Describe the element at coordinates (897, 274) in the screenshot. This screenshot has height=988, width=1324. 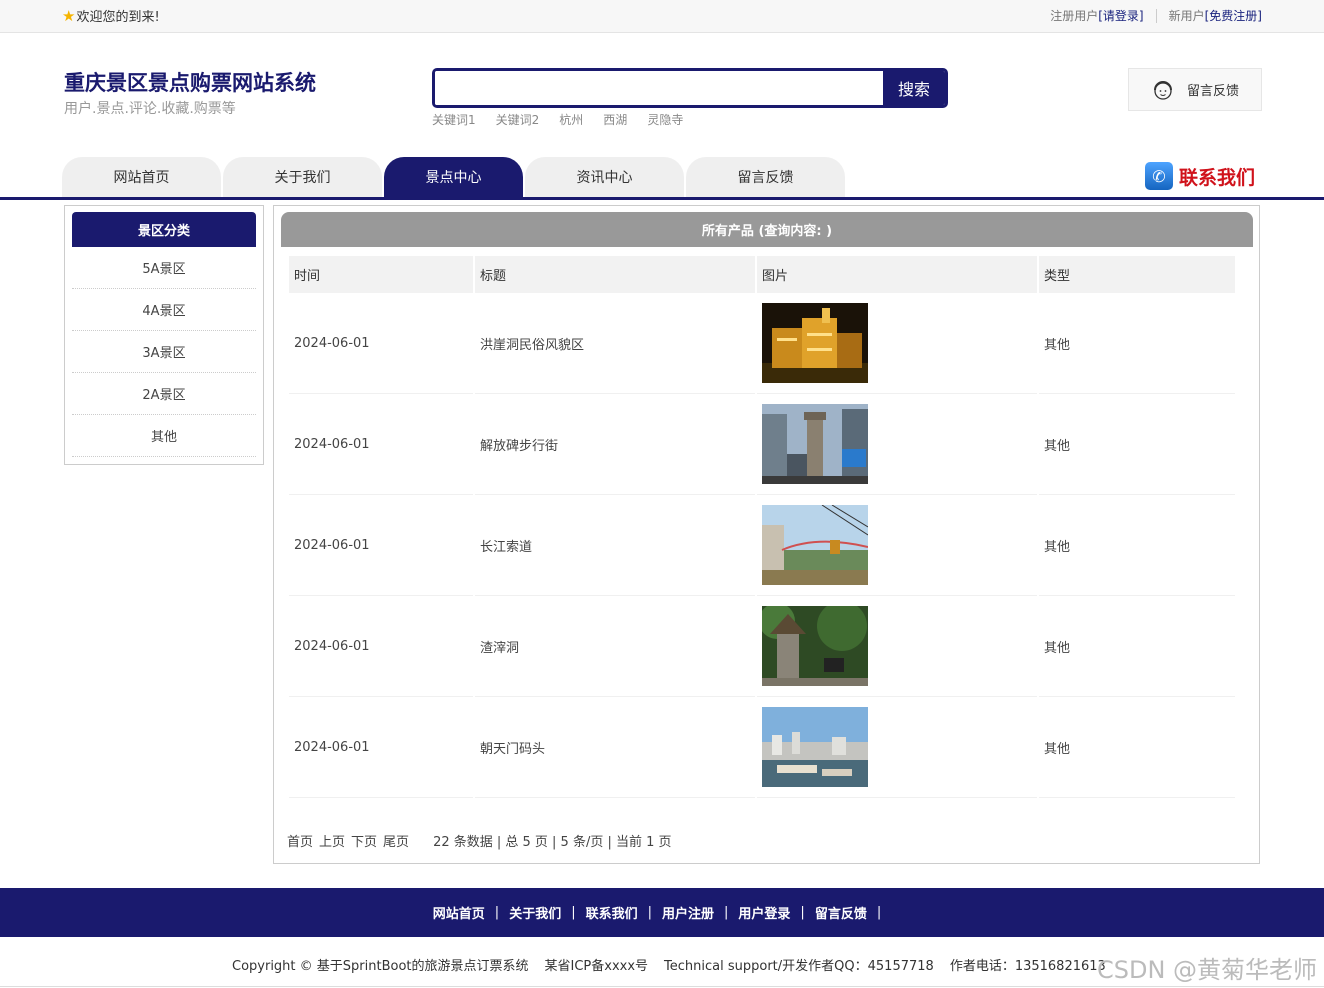
I see `column-header-image: 图片` at that location.